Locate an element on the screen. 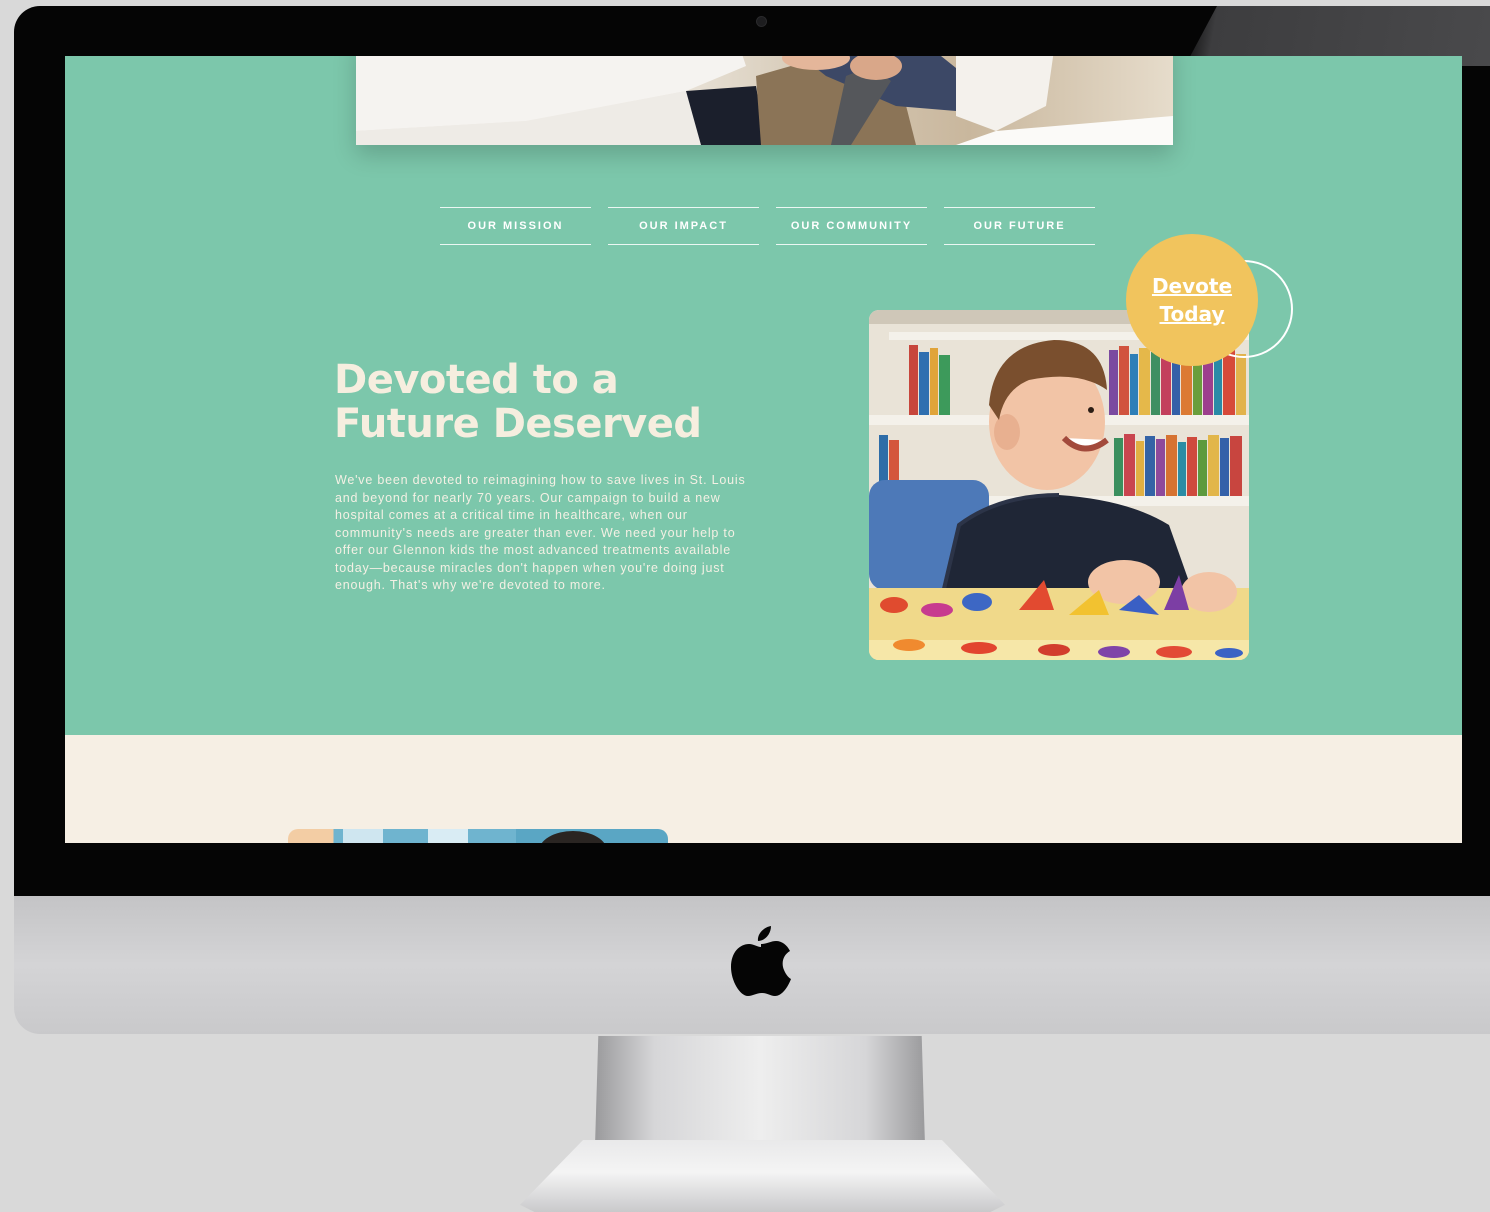 The height and width of the screenshot is (1212, 1490). next-section is located at coordinates (763, 789).